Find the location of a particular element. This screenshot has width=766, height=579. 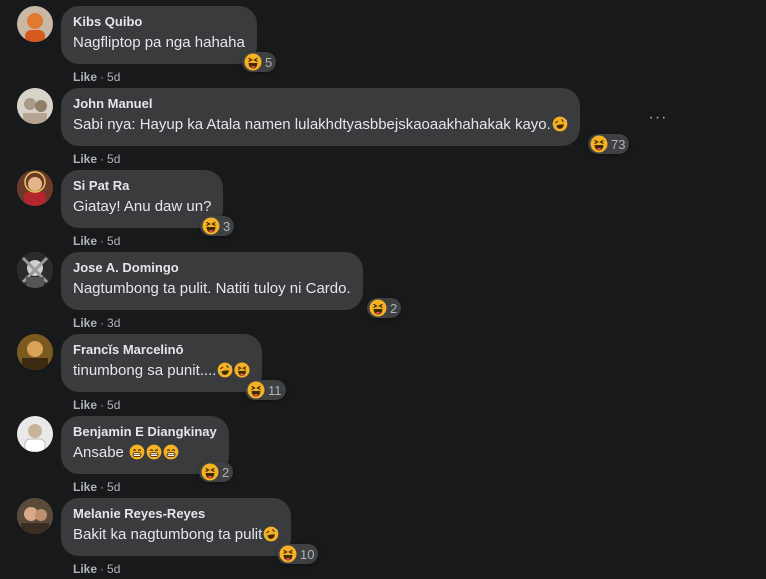

reaction-badge: 5 is located at coordinates (259, 62).